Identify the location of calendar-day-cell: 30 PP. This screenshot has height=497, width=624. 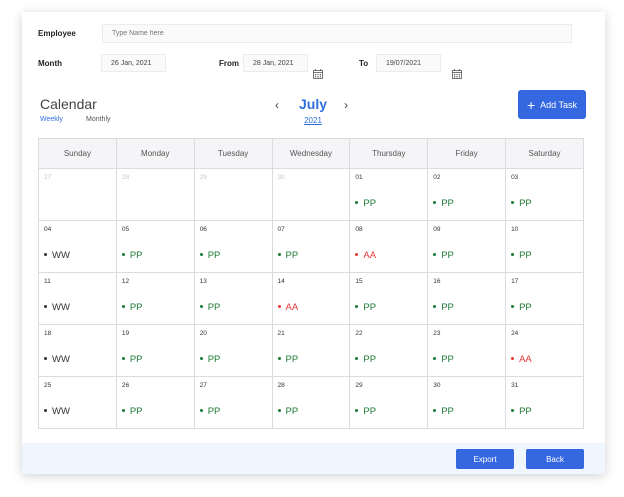
(467, 402).